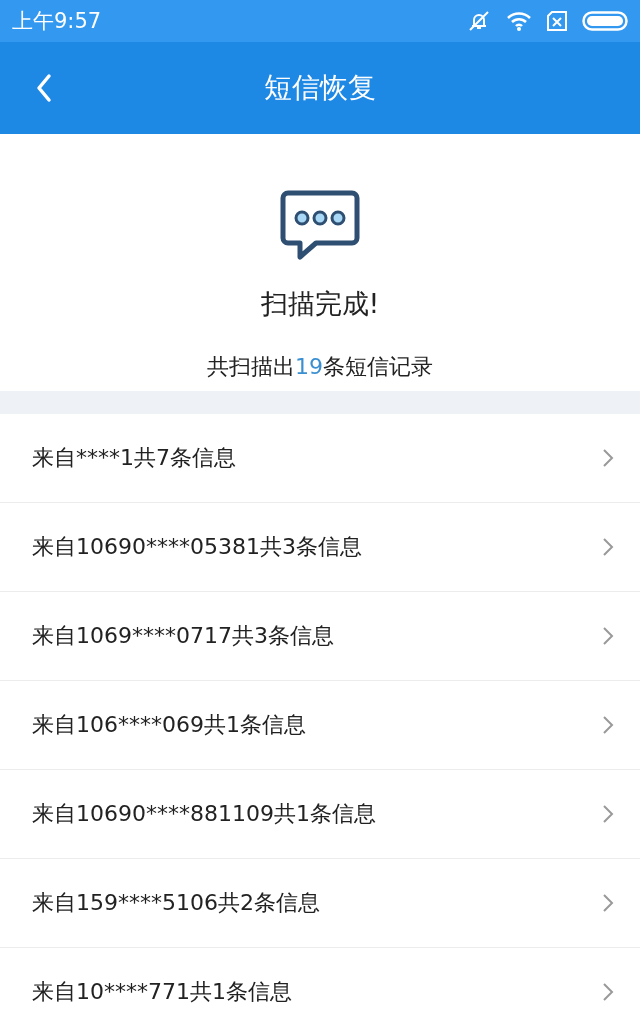  I want to click on scan-summary-text: 共扫描出 19条短信记录, so click(320, 367).